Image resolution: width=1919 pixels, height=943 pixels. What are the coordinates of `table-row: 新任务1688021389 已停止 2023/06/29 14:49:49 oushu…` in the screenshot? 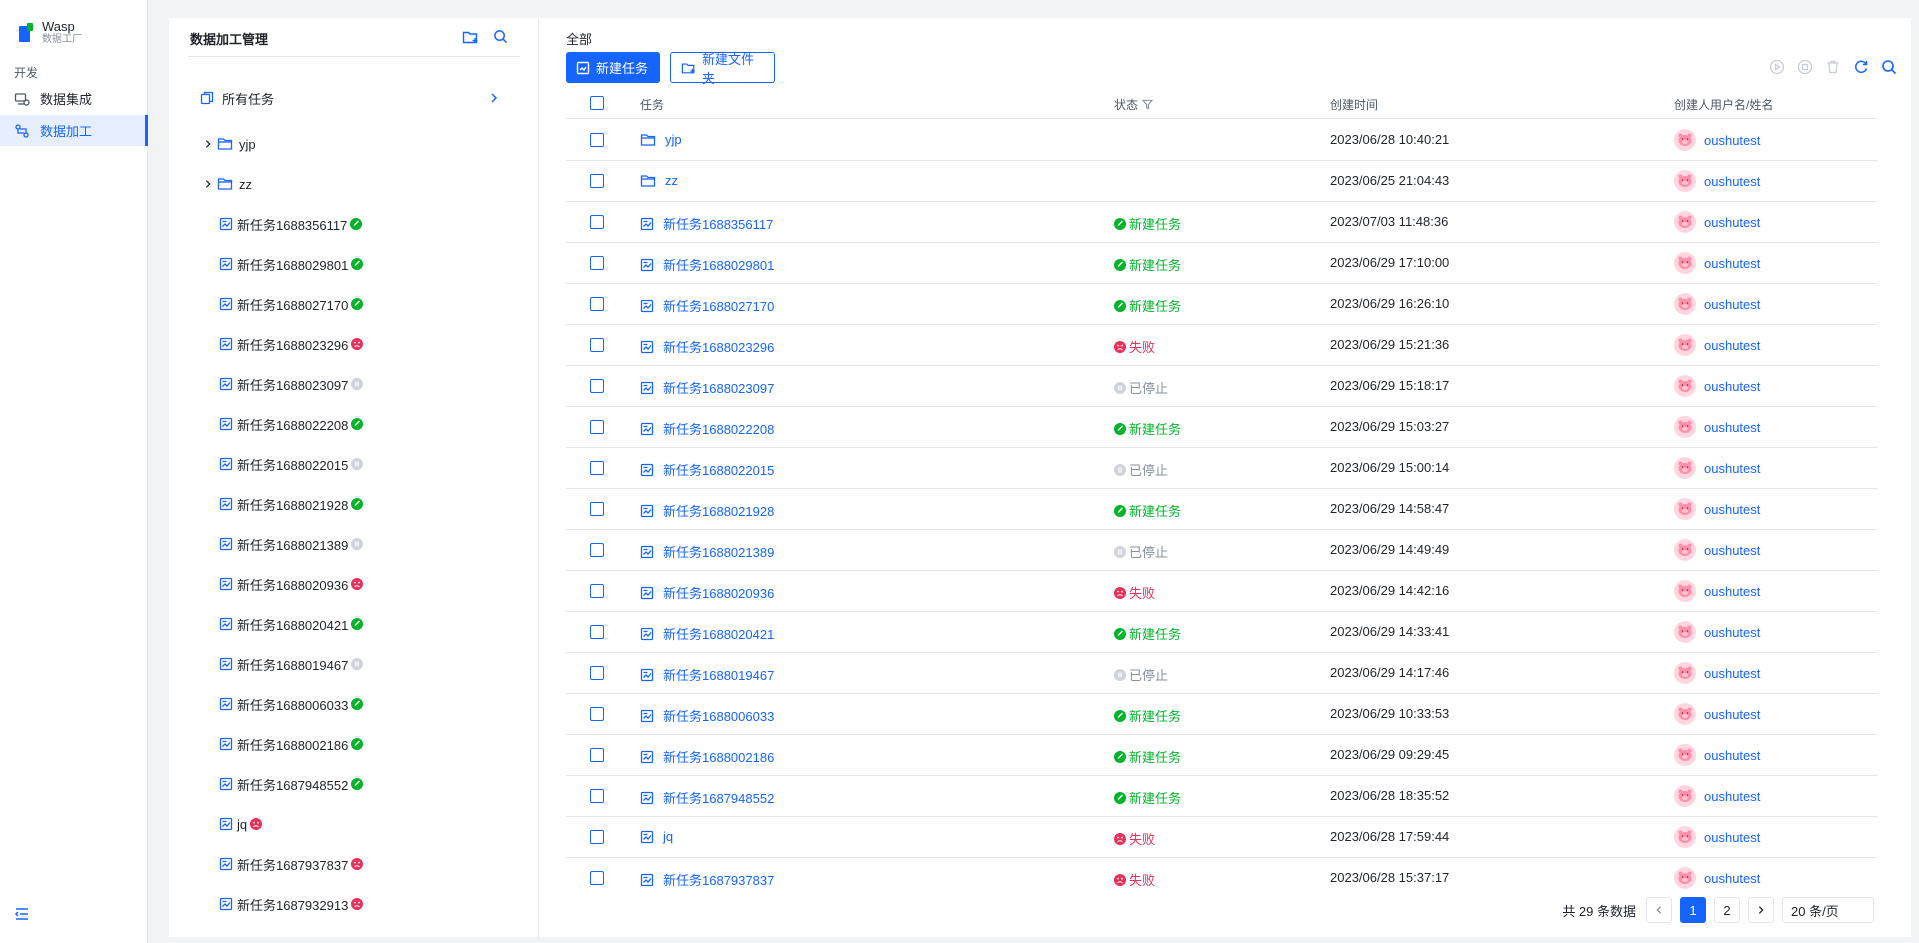 It's located at (1222, 550).